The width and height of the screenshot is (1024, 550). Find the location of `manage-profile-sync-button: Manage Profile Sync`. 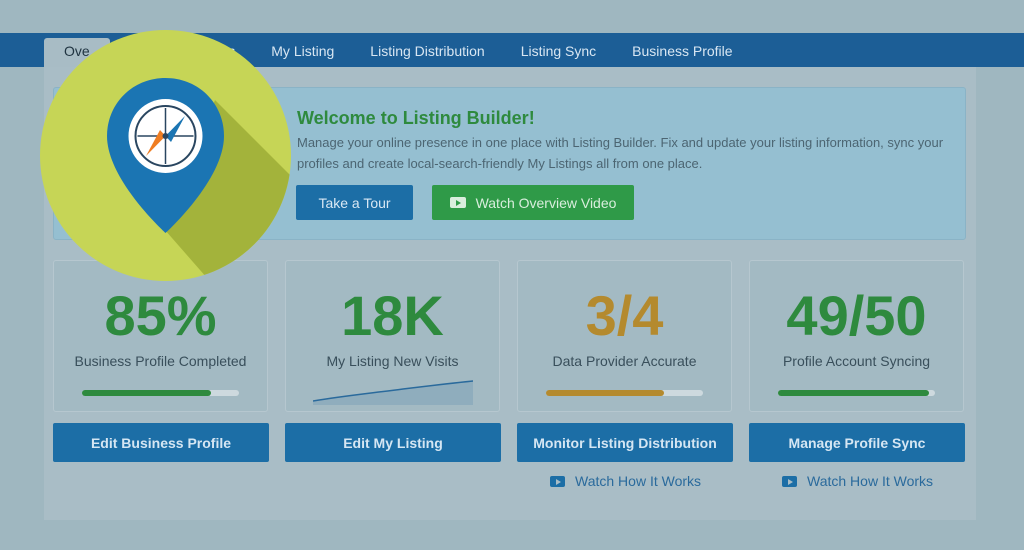

manage-profile-sync-button: Manage Profile Sync is located at coordinates (857, 442).